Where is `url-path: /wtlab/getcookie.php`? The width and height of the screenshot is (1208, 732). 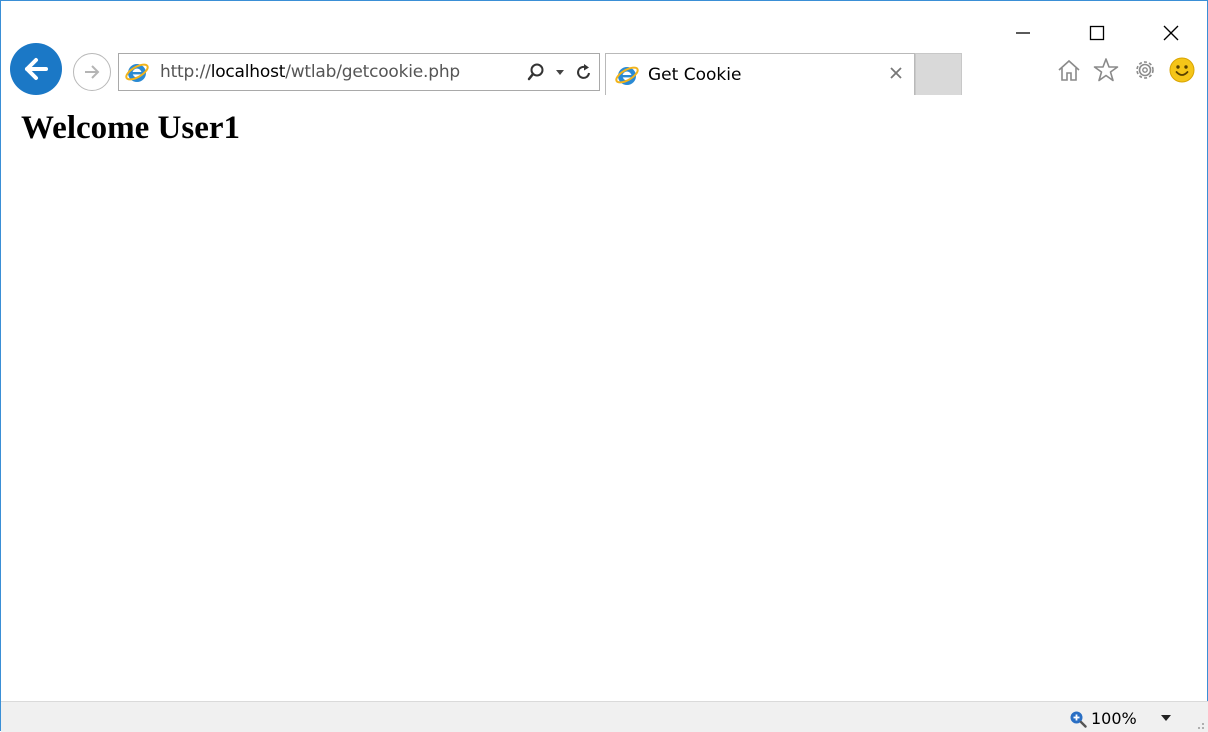
url-path: /wtlab/getcookie.php is located at coordinates (373, 72).